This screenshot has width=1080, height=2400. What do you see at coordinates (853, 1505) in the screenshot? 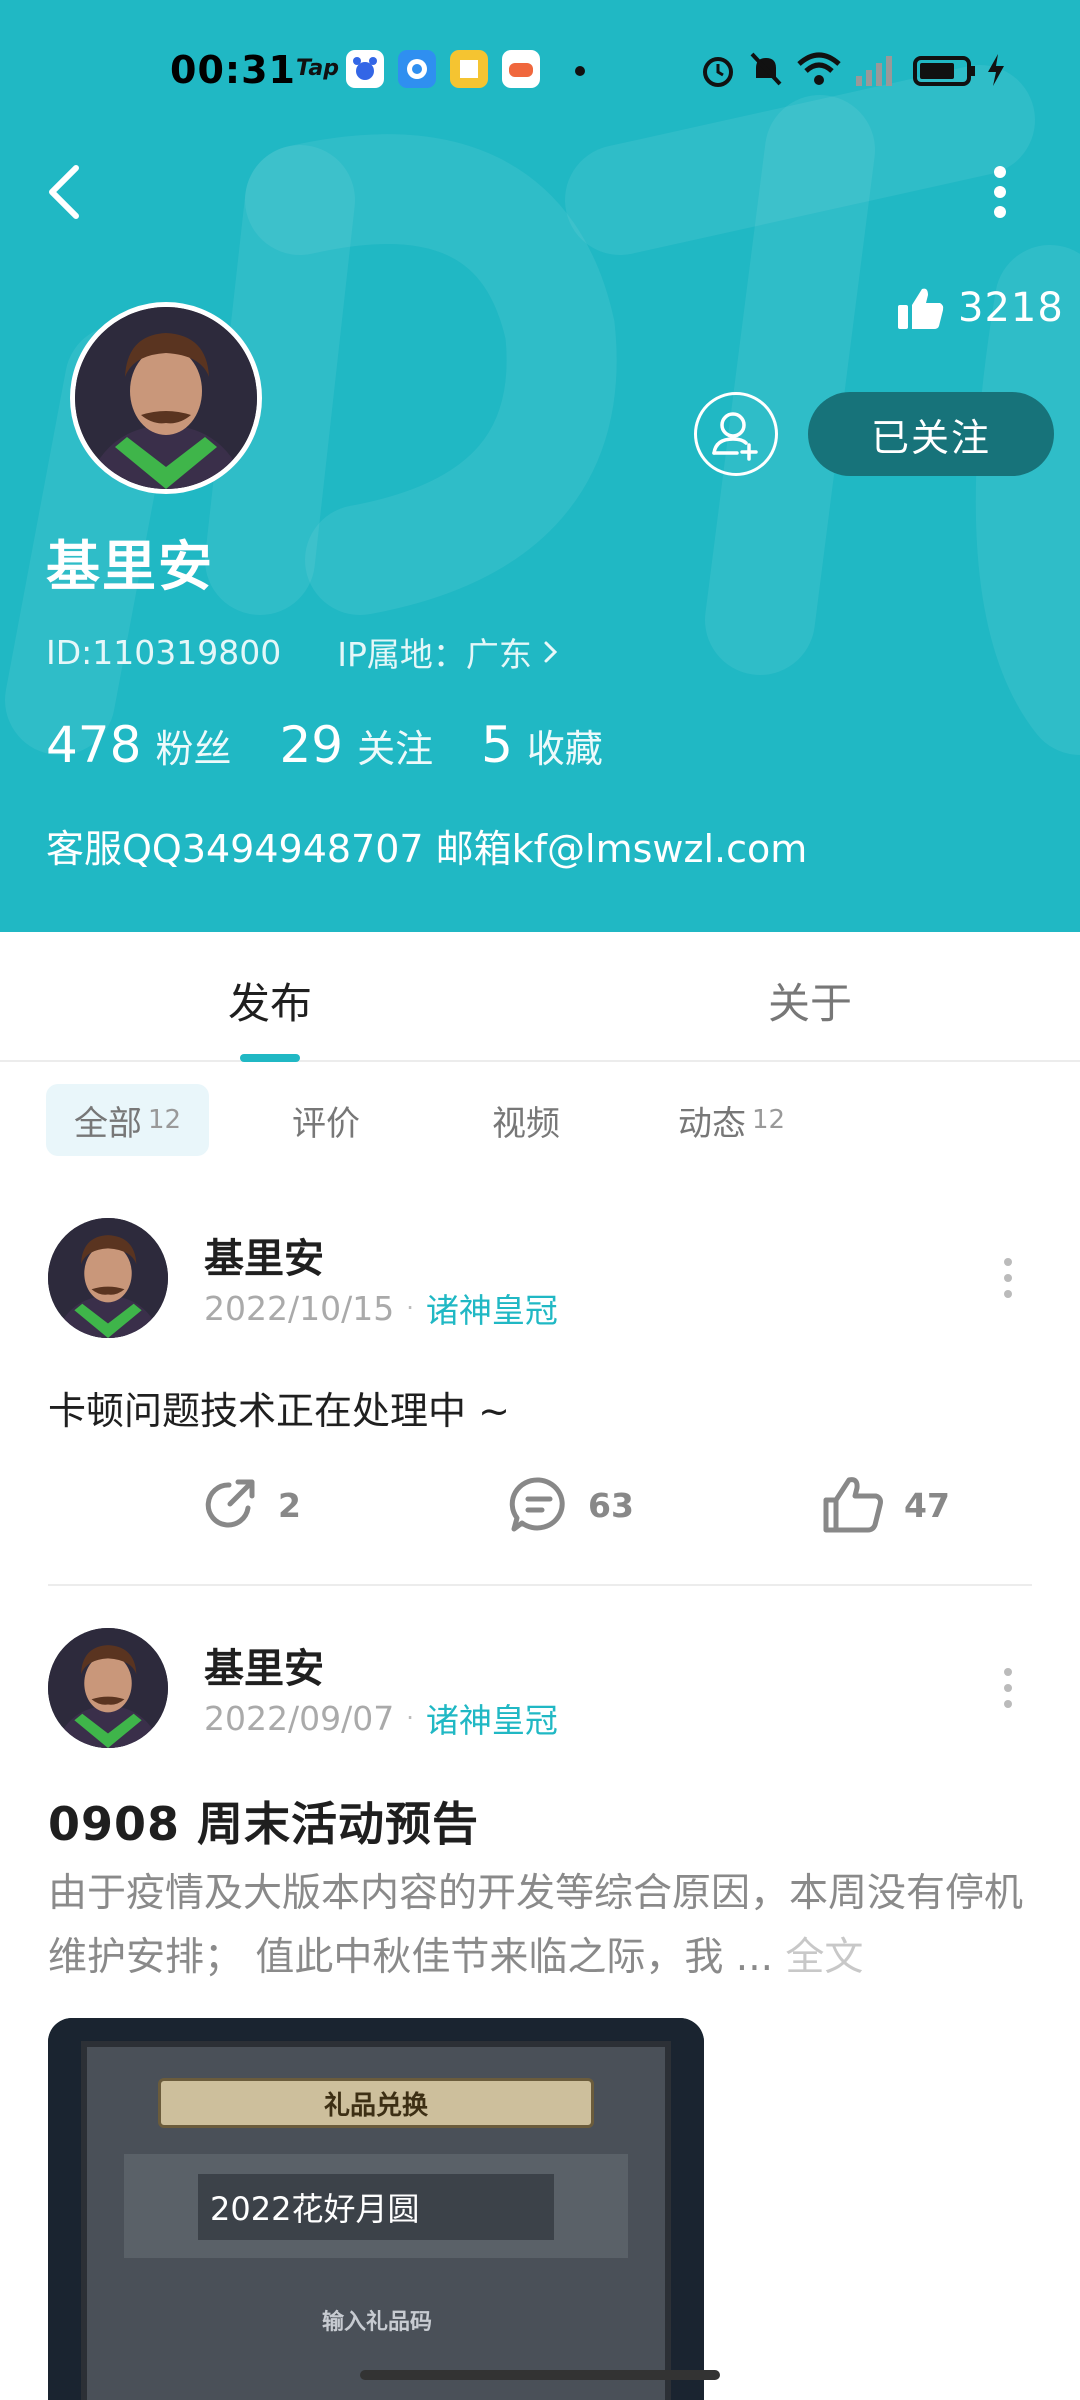
I see `thumbs-up-outline-icon` at bounding box center [853, 1505].